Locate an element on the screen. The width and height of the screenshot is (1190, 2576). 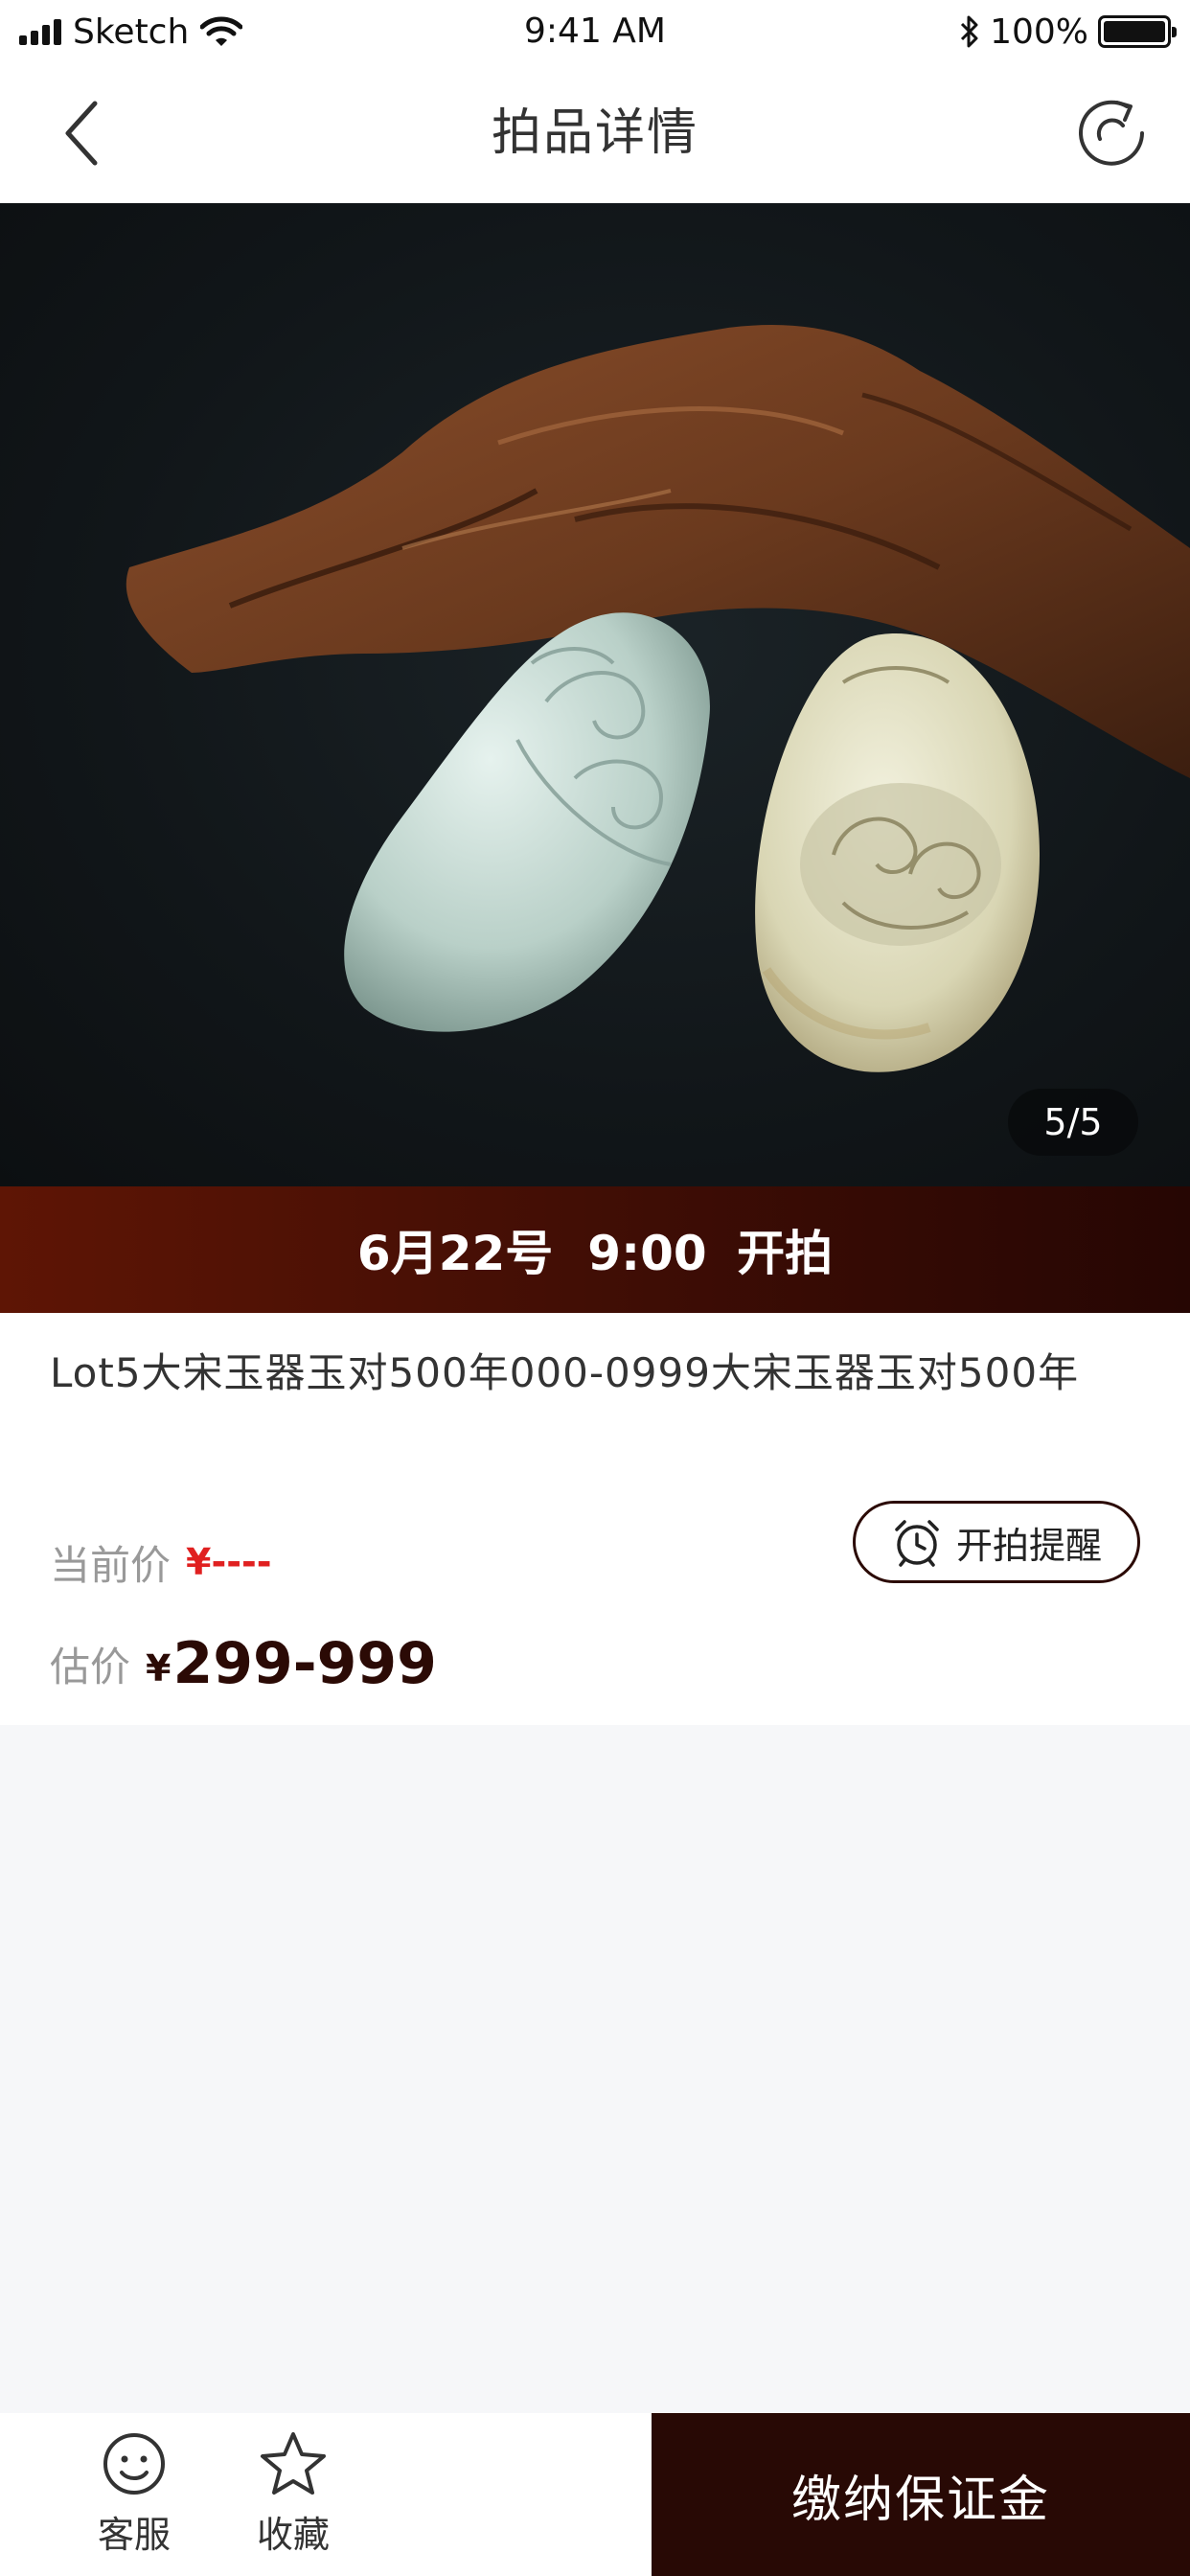
image-counter: 5/5 is located at coordinates (1073, 1122).